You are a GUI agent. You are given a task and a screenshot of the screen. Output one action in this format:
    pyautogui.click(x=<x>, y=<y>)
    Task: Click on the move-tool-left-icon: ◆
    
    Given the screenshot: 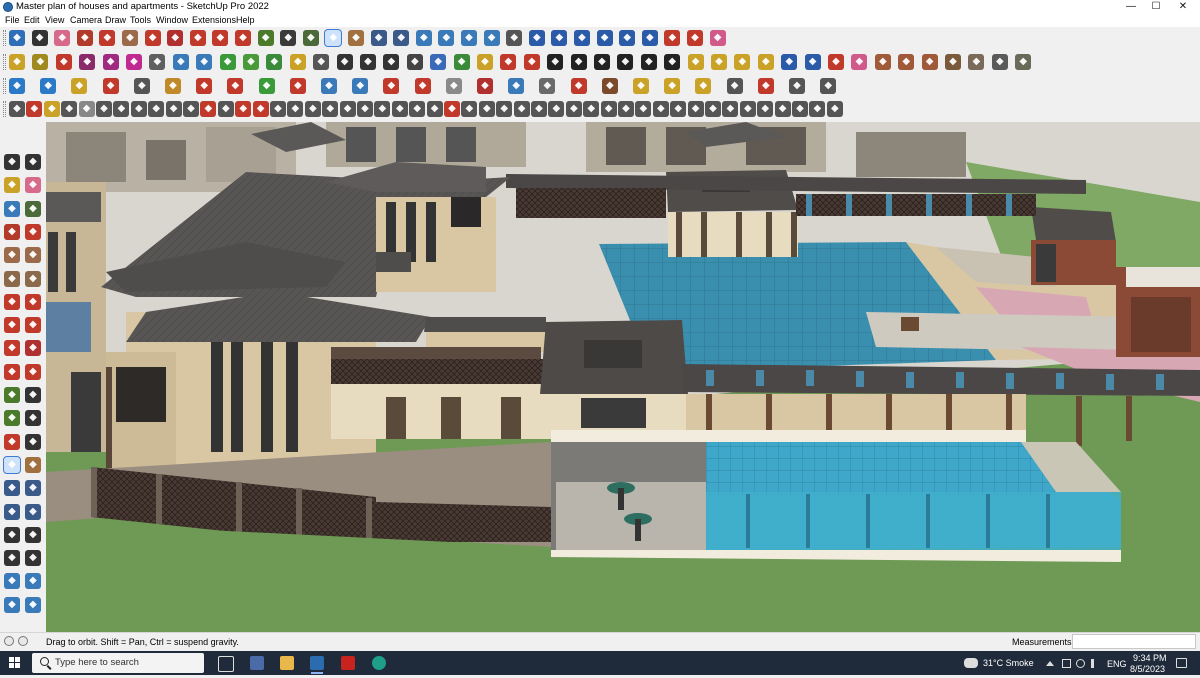 What is the action you would take?
    pyautogui.click(x=12, y=348)
    